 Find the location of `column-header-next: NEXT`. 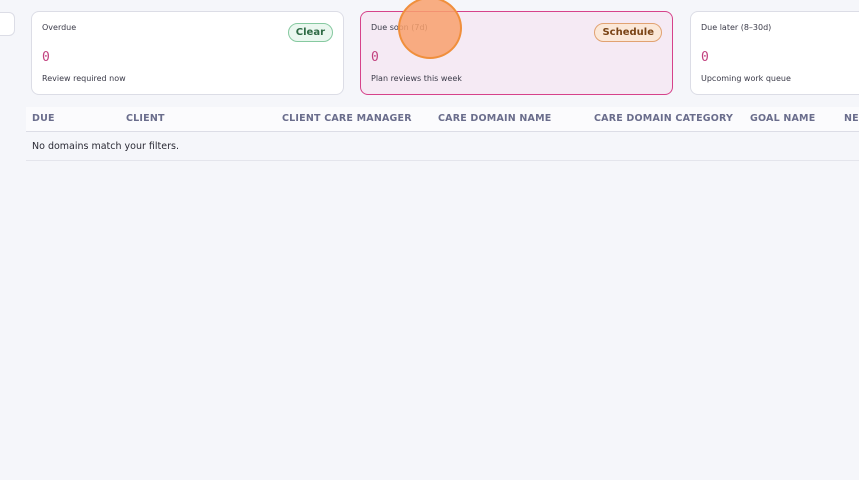

column-header-next: NEXT is located at coordinates (851, 118).